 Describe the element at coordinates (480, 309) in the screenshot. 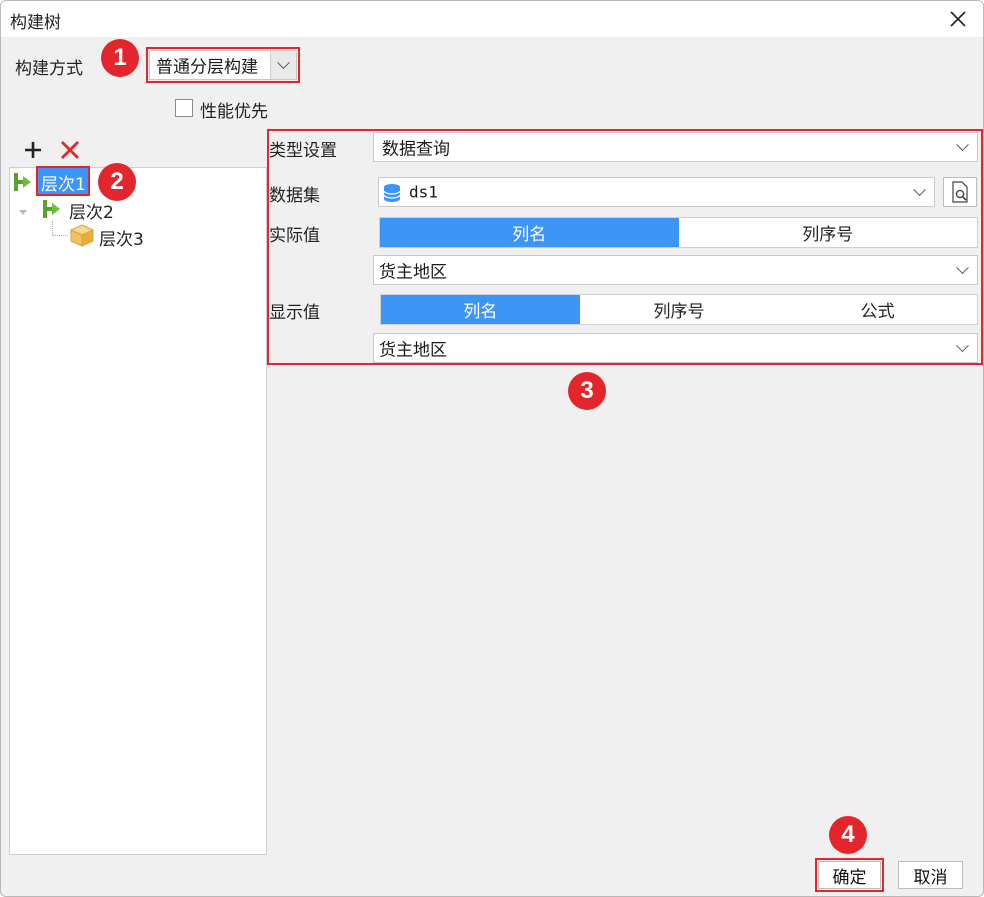

I see `display-option-column-name: 列名` at that location.